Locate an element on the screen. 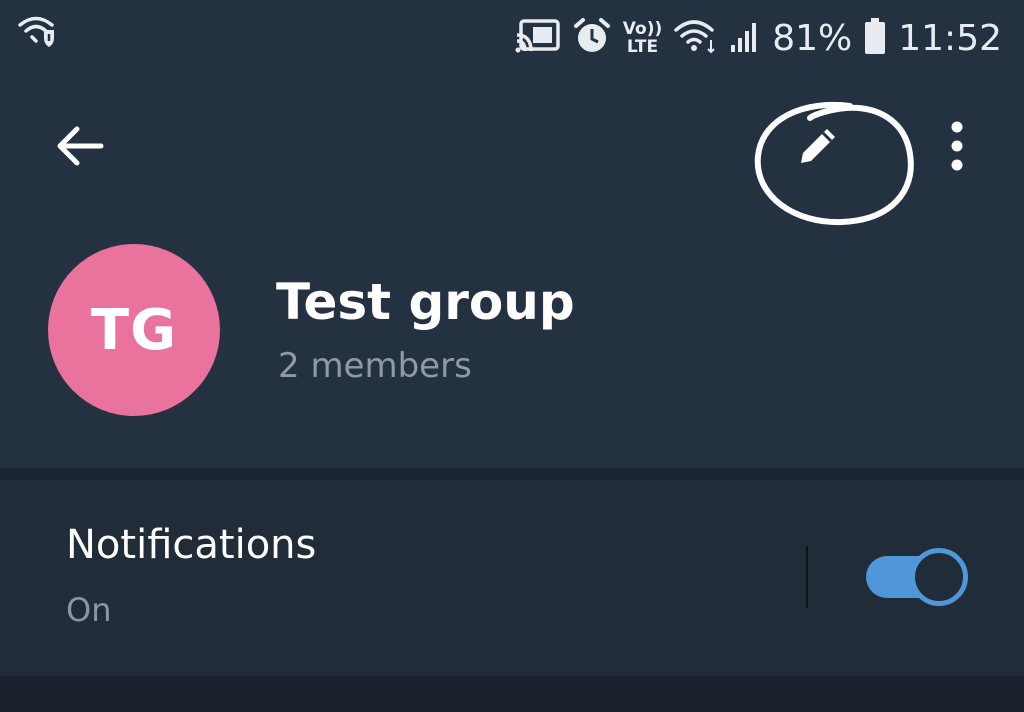 The image size is (1024, 712). member-count: 2 members is located at coordinates (375, 366).